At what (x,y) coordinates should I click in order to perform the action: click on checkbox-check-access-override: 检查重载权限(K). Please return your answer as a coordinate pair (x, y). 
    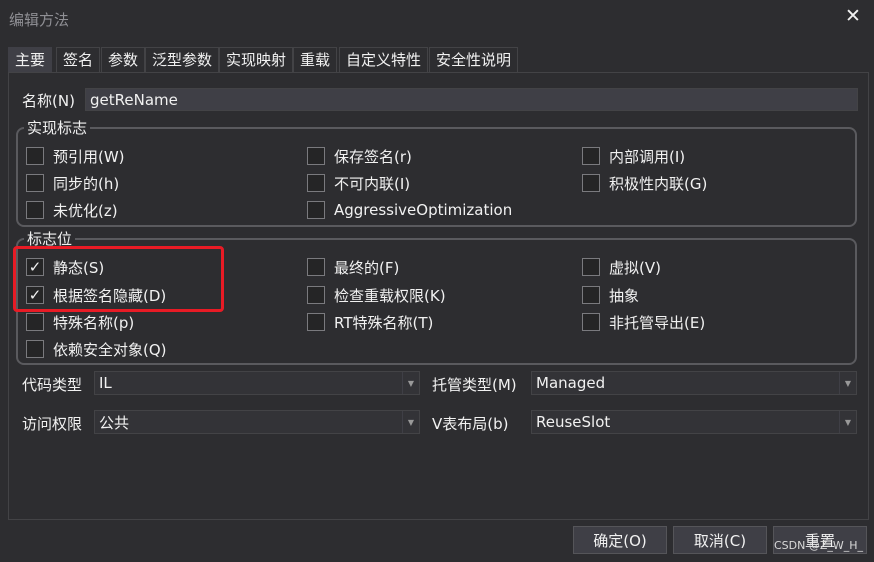
    Looking at the image, I should click on (376, 295).